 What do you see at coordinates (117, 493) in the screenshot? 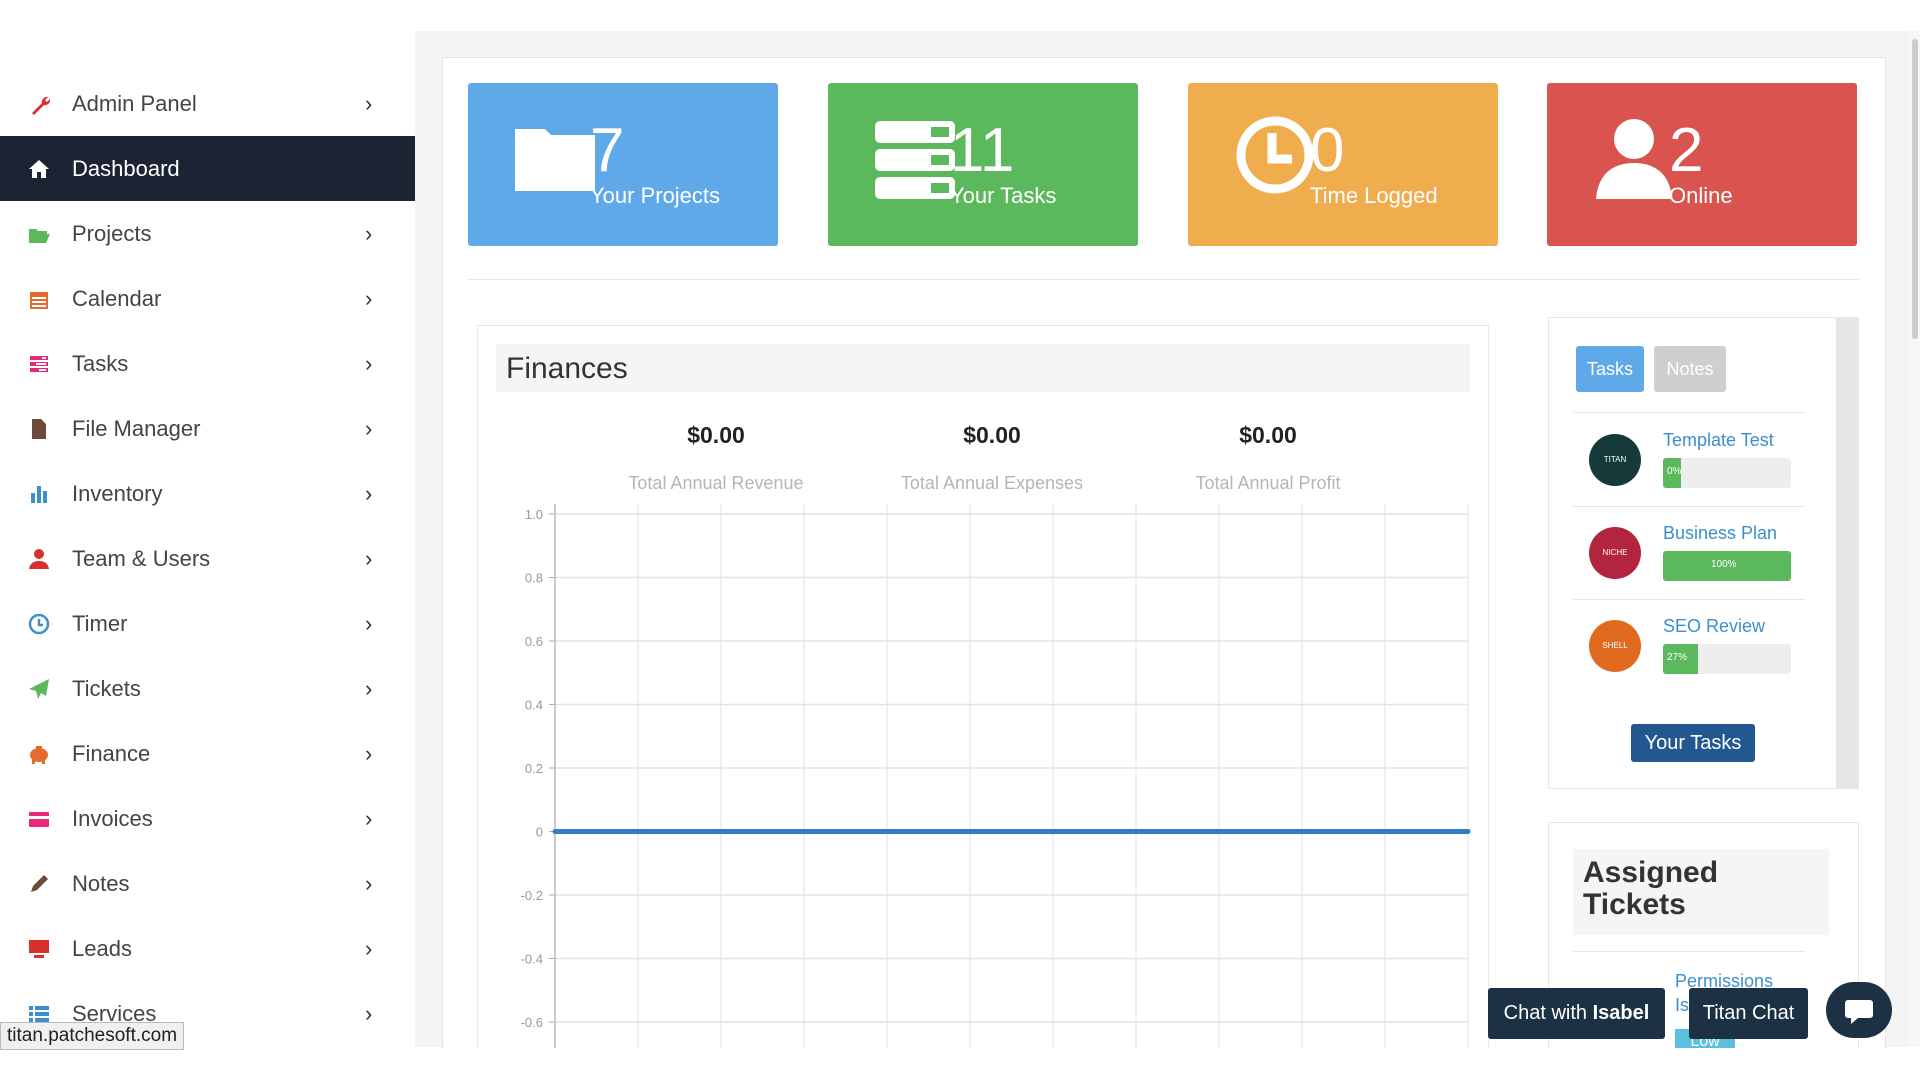
I see `sidebar-item-label: Inventory` at bounding box center [117, 493].